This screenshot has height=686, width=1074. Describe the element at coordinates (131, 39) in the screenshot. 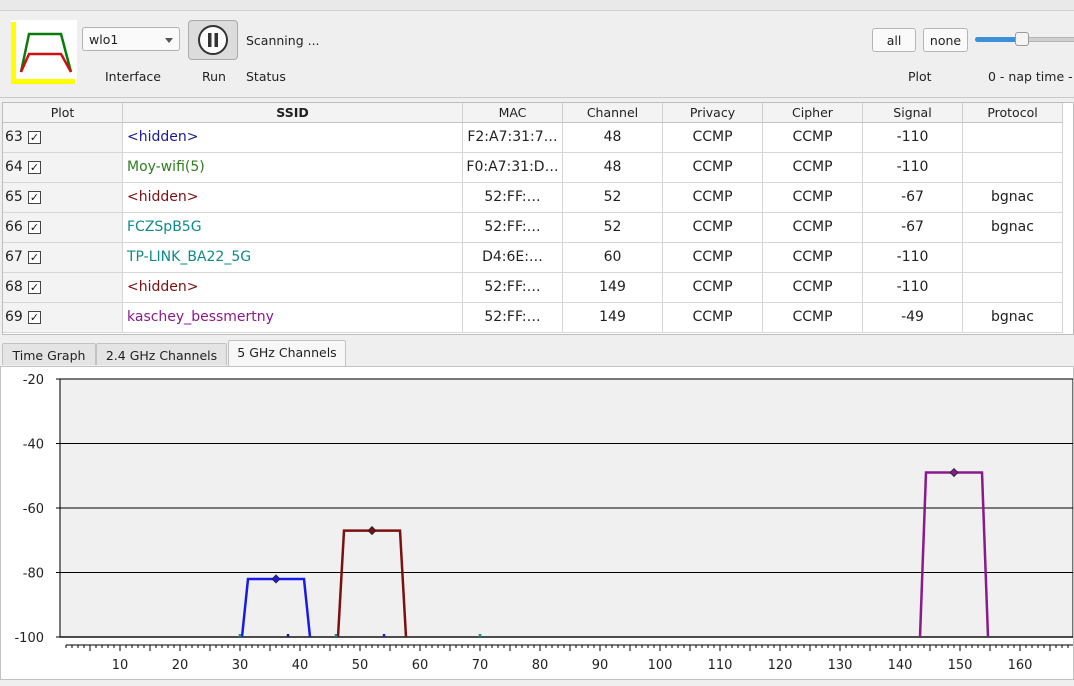

I see `interface-select: wlo1` at that location.